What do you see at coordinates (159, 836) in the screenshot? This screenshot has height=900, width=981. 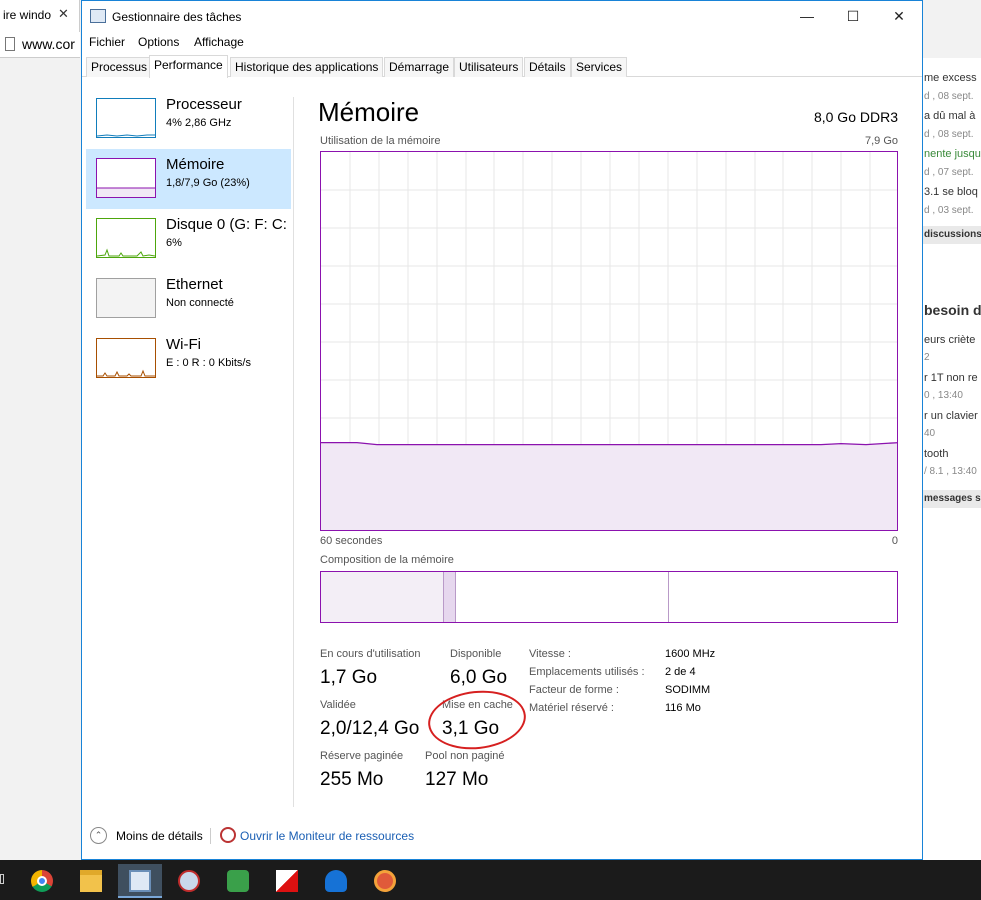 I see `fewer-details-button: Moins de détails` at bounding box center [159, 836].